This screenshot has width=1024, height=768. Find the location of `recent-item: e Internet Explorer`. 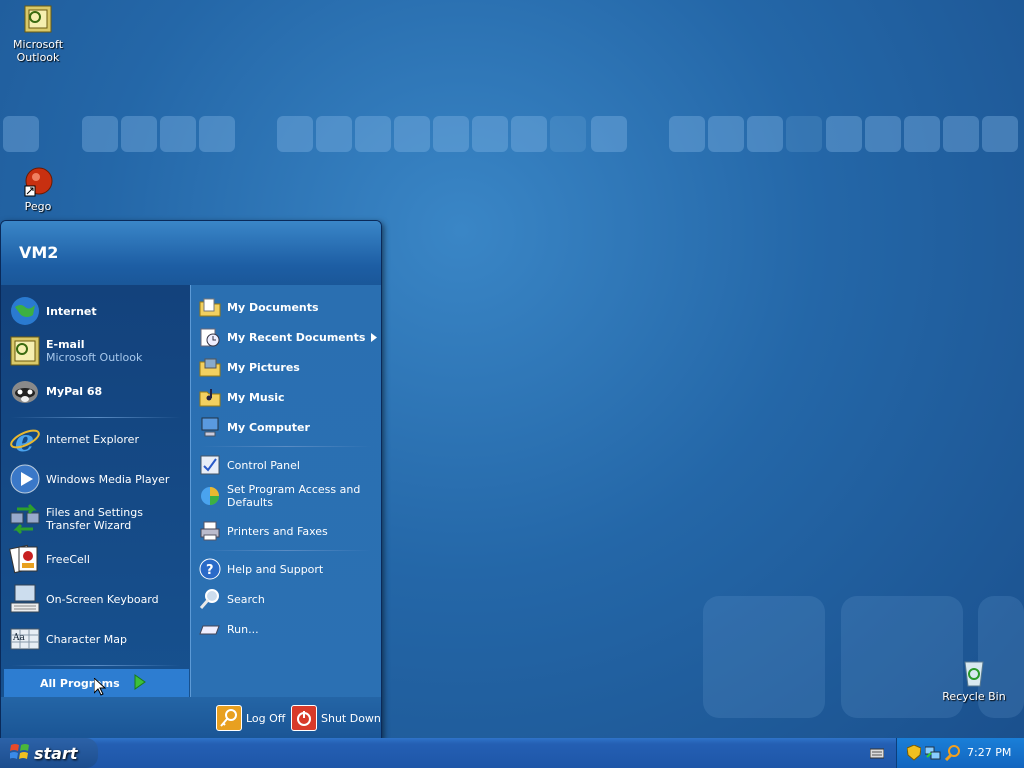

recent-item: e Internet Explorer is located at coordinates (98, 440).